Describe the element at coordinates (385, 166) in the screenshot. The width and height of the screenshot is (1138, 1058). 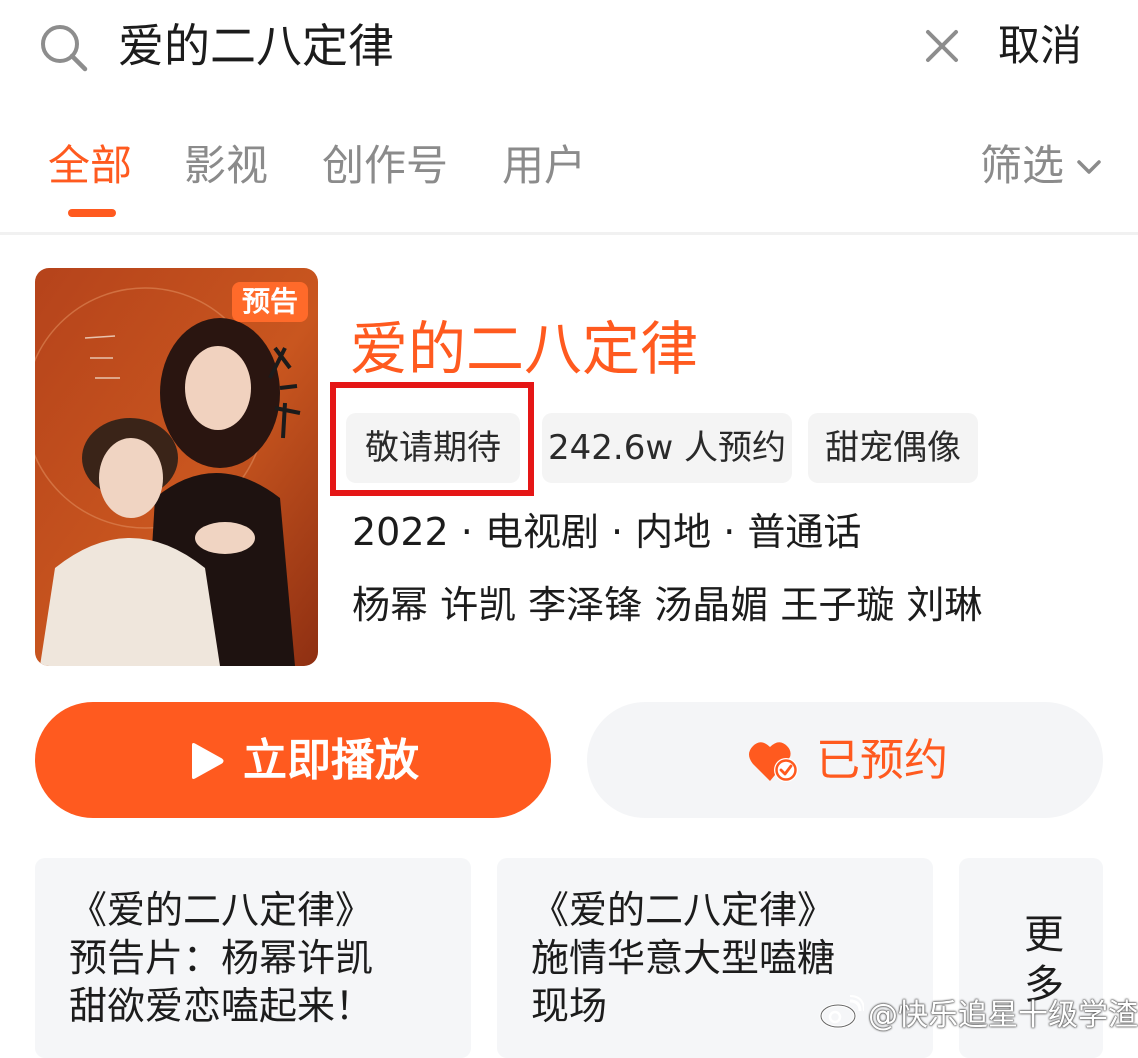
I see `tab-creator: 创作号` at that location.